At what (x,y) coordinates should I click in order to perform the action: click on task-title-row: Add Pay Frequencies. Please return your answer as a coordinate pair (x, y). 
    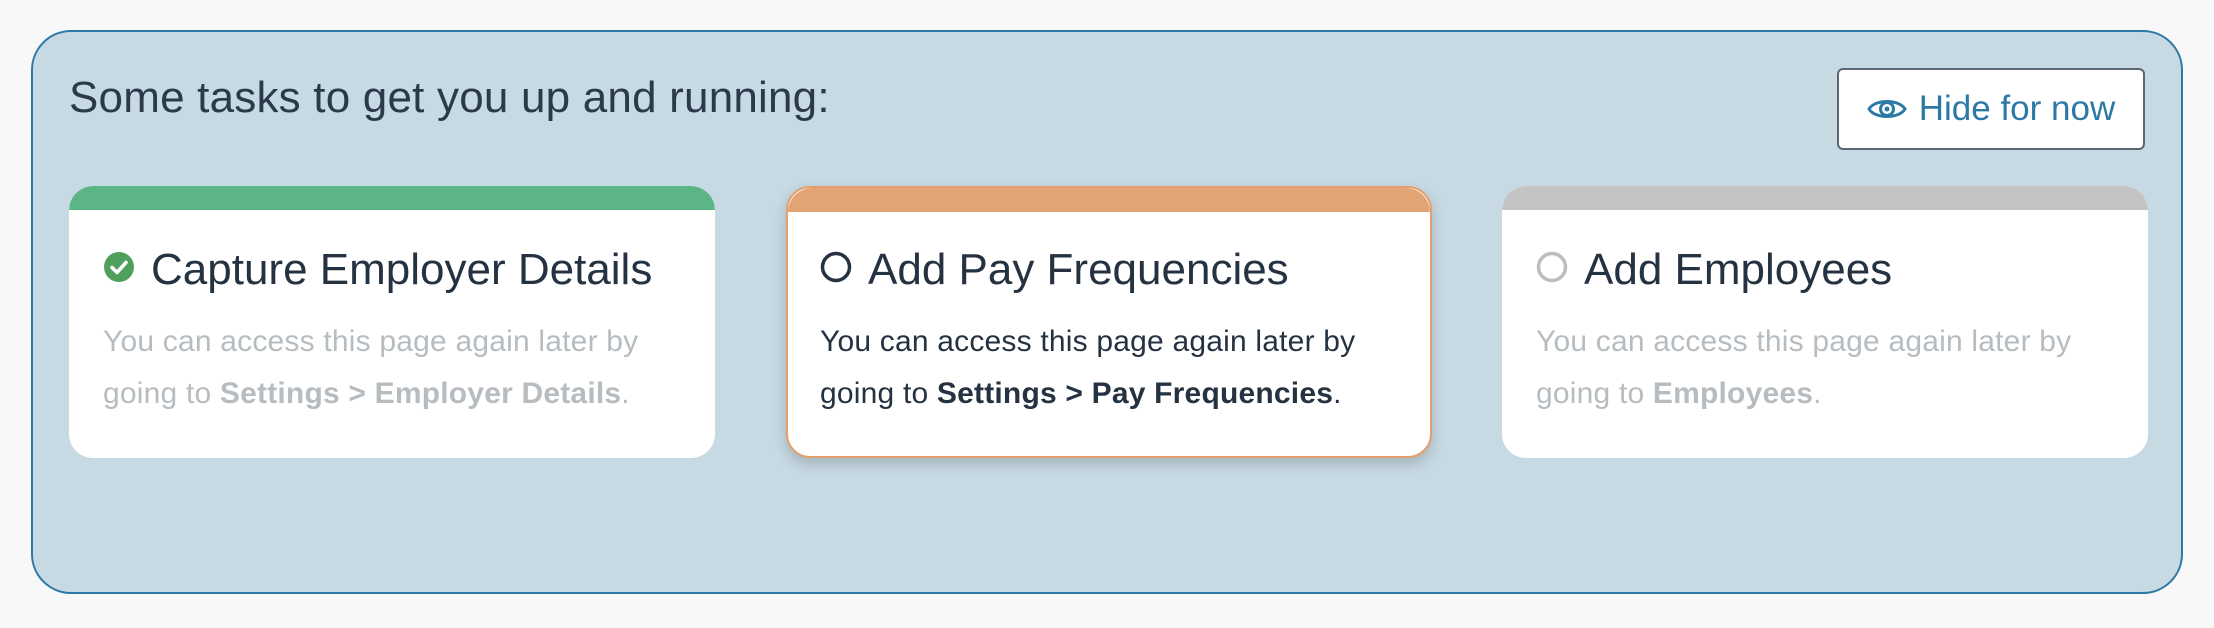
    Looking at the image, I should click on (1054, 269).